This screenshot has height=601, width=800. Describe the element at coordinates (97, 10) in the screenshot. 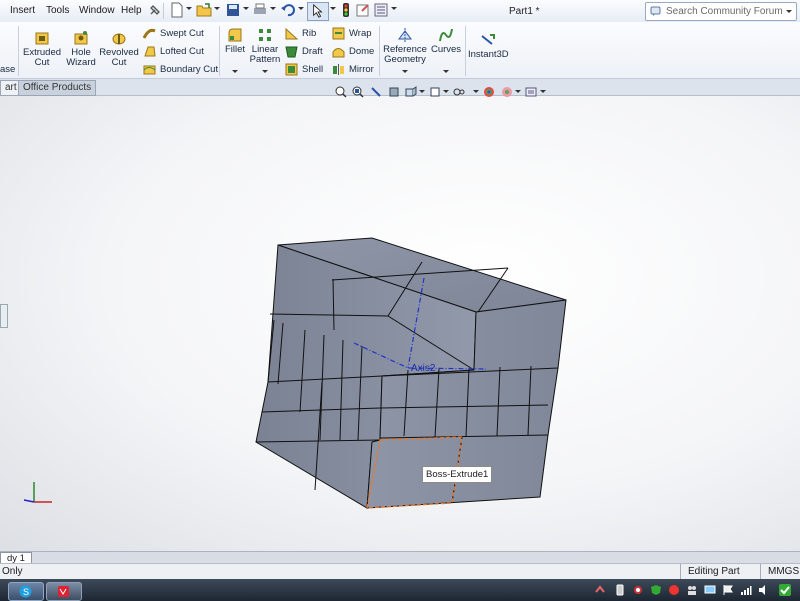

I see `menu-window: Window` at that location.